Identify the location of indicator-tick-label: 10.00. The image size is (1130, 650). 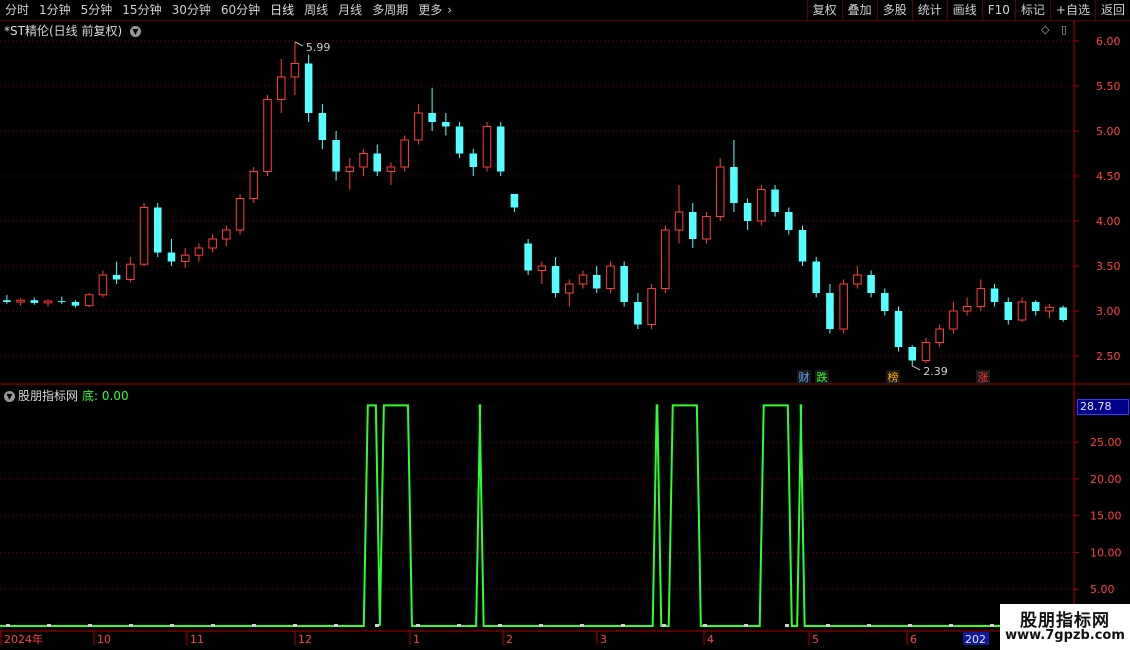
(1106, 552).